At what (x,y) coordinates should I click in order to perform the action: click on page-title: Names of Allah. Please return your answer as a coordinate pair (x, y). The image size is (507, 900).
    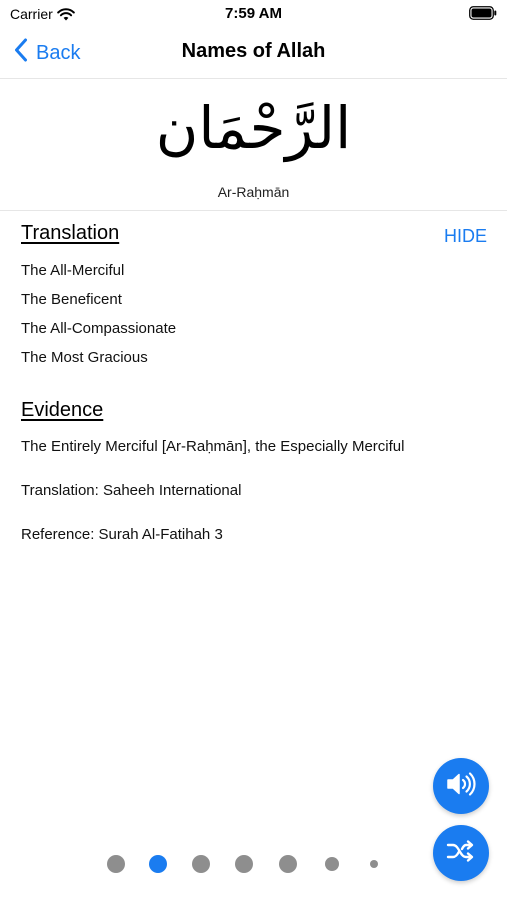
    Looking at the image, I should click on (253, 51).